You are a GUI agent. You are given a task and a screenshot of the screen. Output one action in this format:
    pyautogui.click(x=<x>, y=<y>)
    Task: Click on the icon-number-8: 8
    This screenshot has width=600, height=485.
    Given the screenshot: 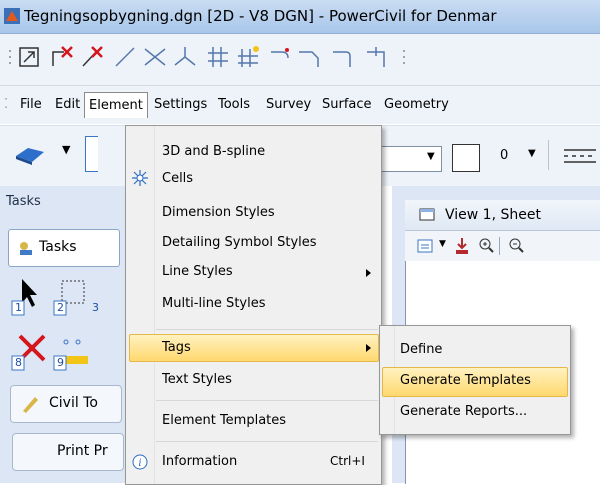 What is the action you would take?
    pyautogui.click(x=18, y=362)
    